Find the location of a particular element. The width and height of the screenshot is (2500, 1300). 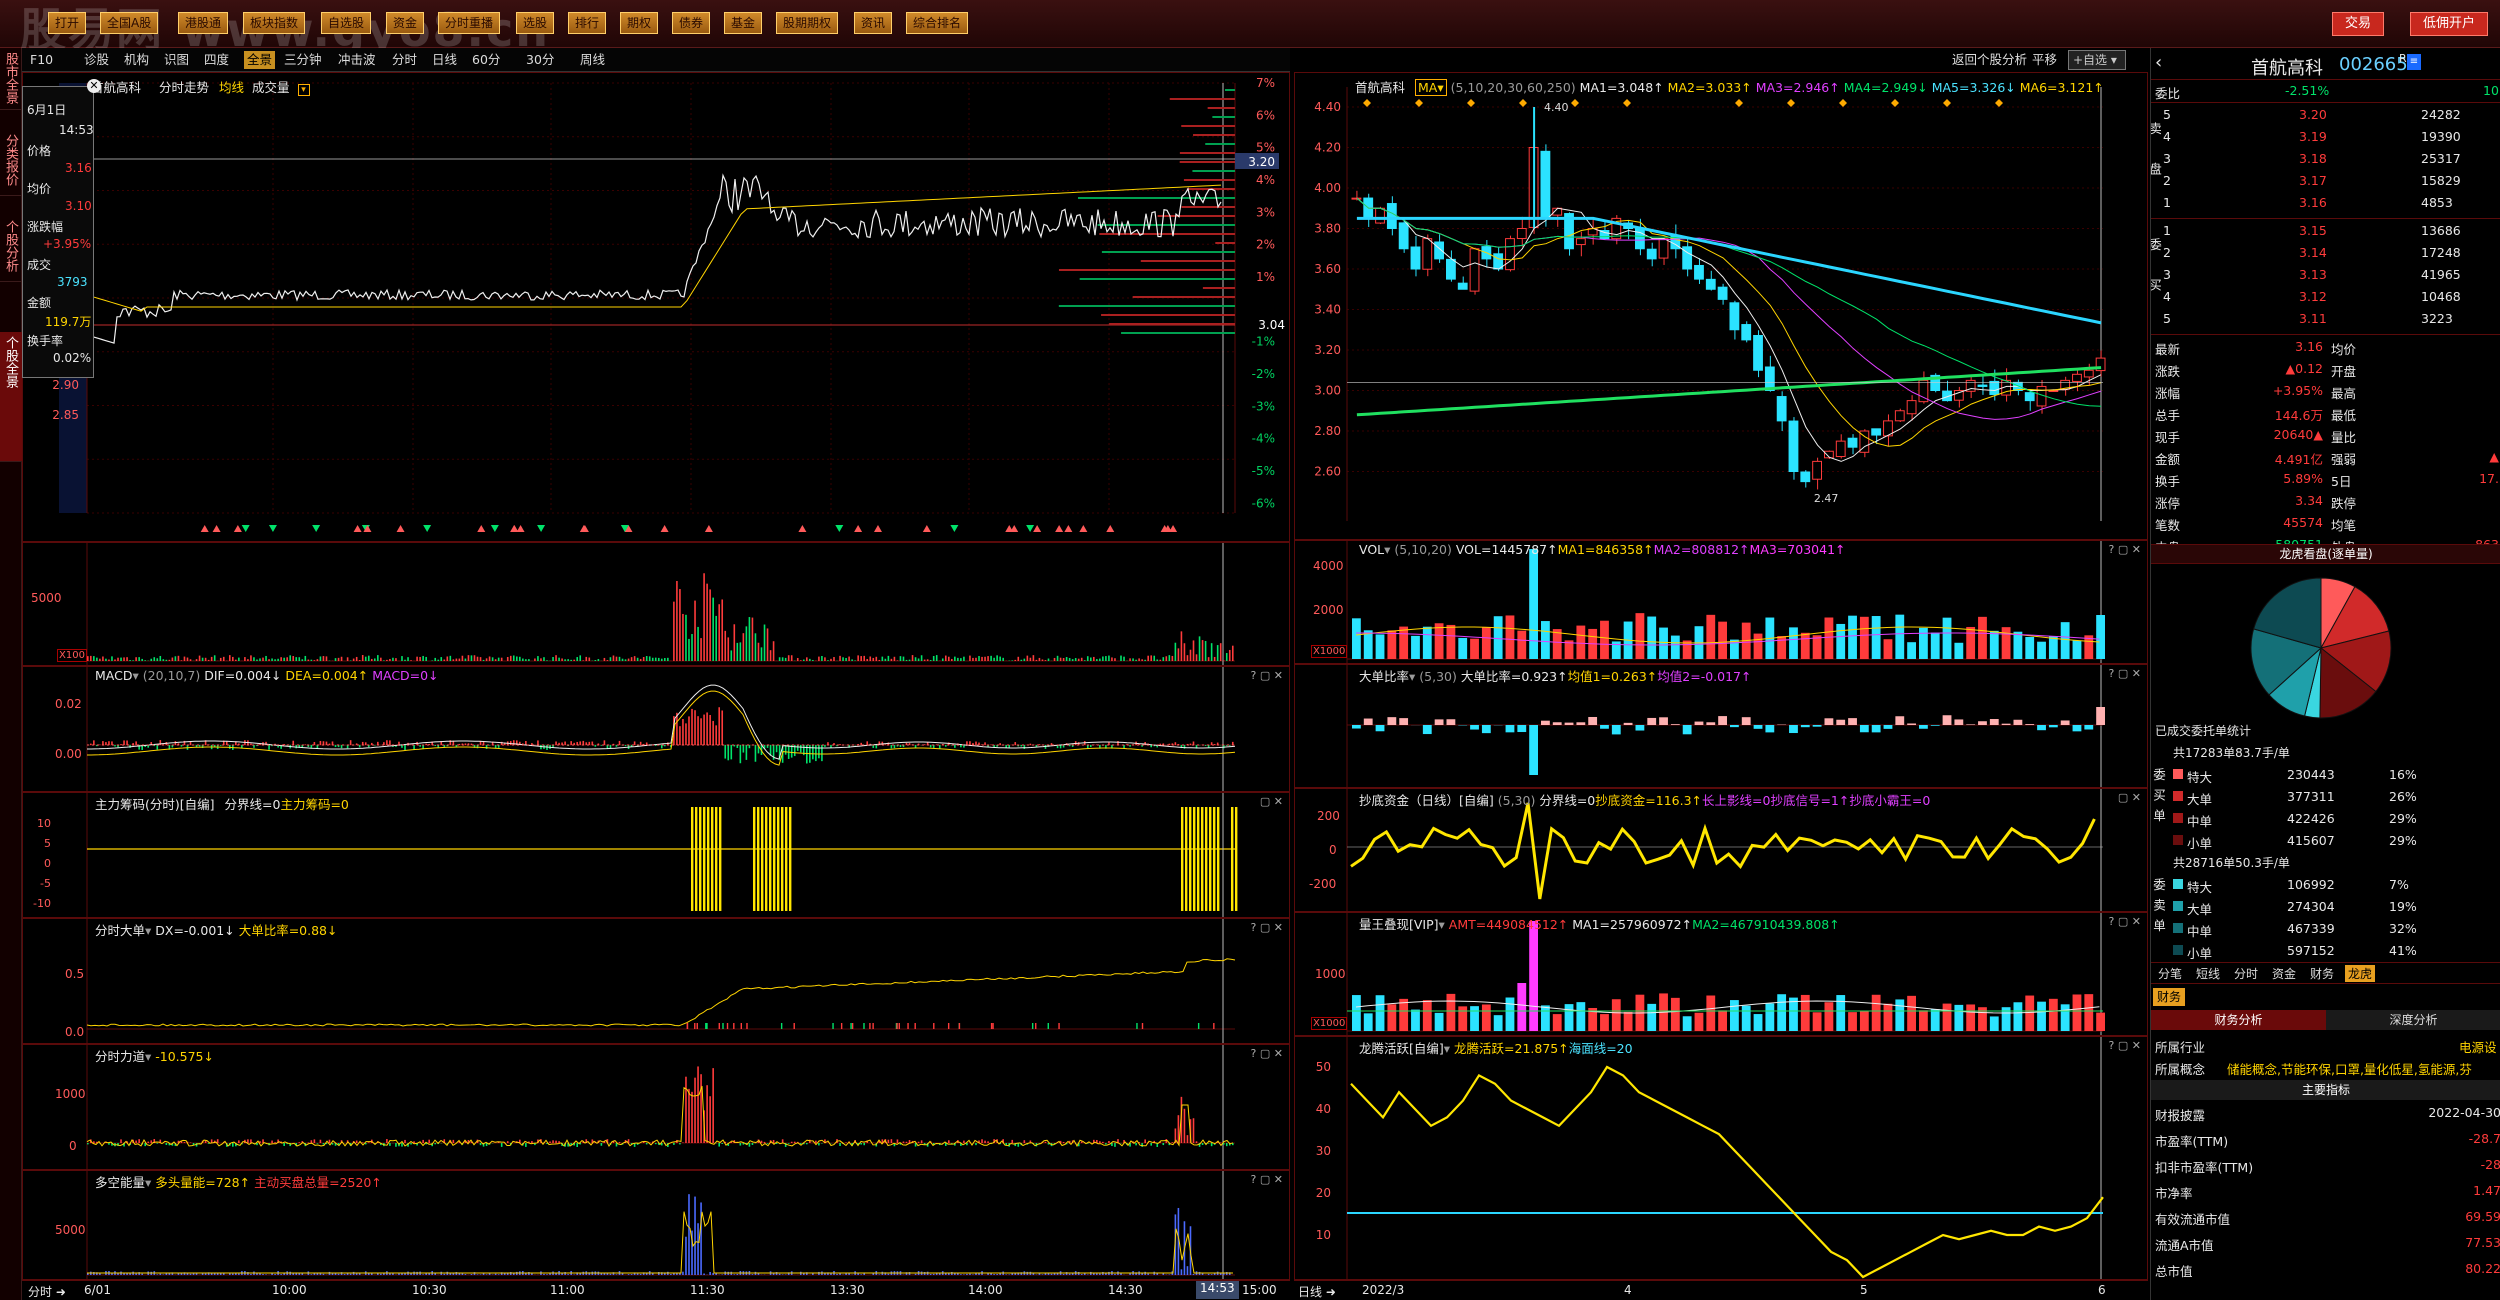

quote-tab-2: 分时 is located at coordinates (2246, 973).